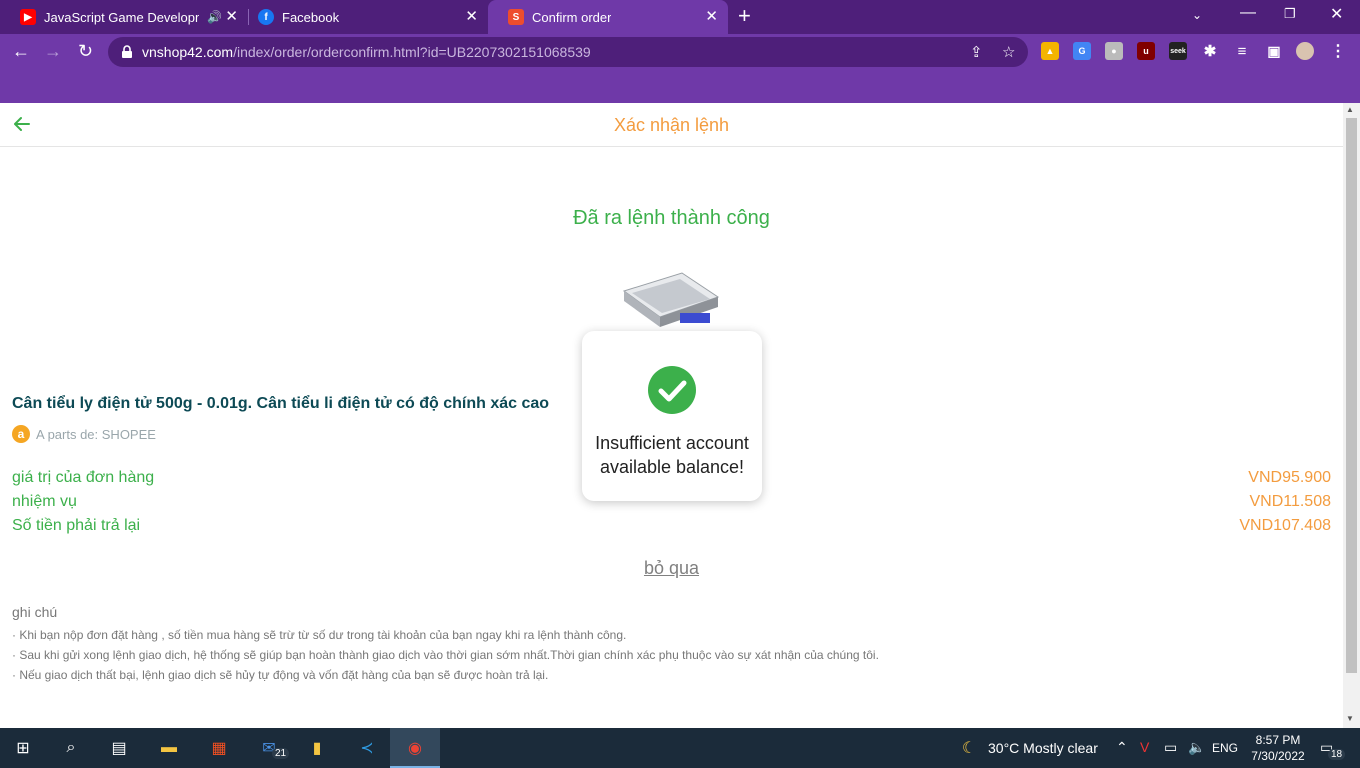 This screenshot has height=768, width=1360. I want to click on summary-label: Số tiền phải trả lại, so click(76, 525).